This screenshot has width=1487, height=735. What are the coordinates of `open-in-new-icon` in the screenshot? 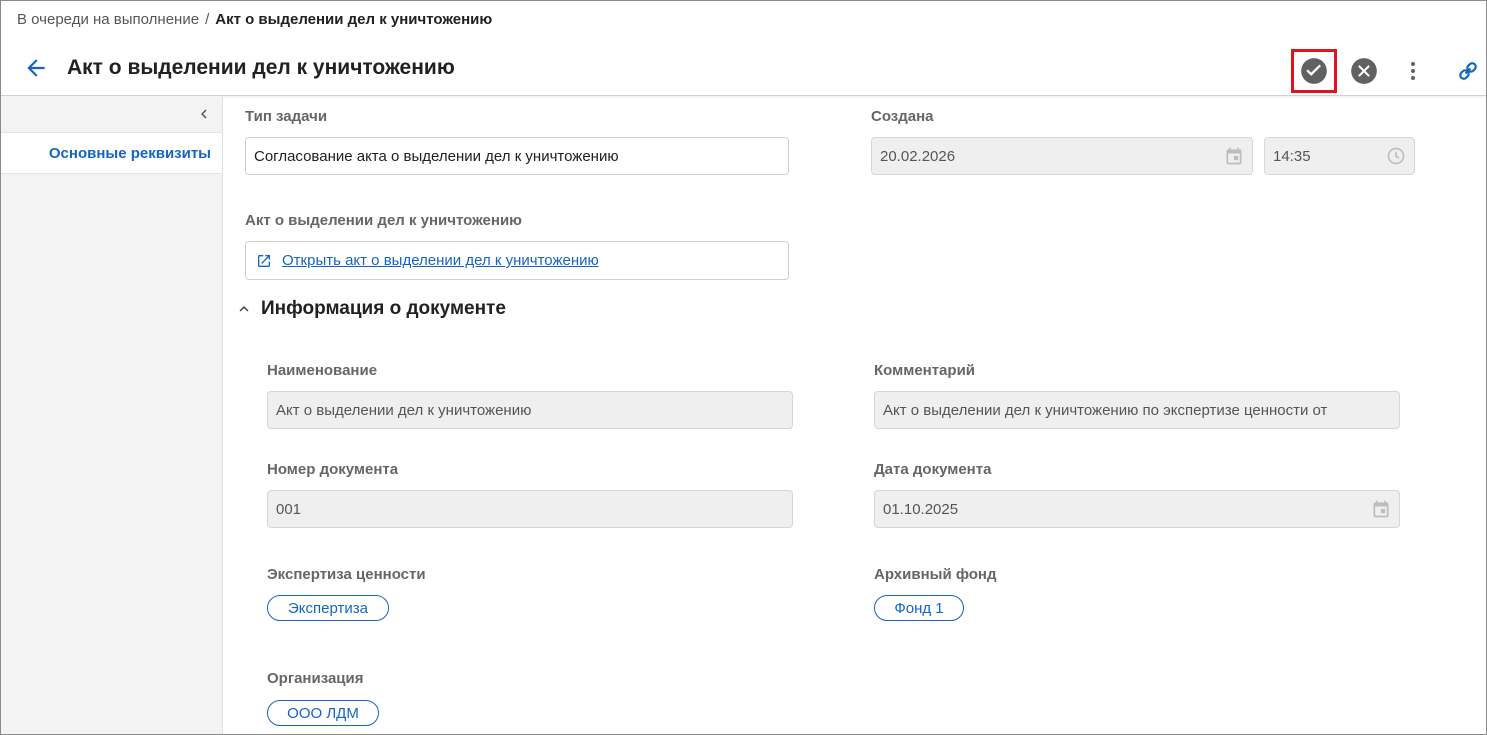 It's located at (264, 260).